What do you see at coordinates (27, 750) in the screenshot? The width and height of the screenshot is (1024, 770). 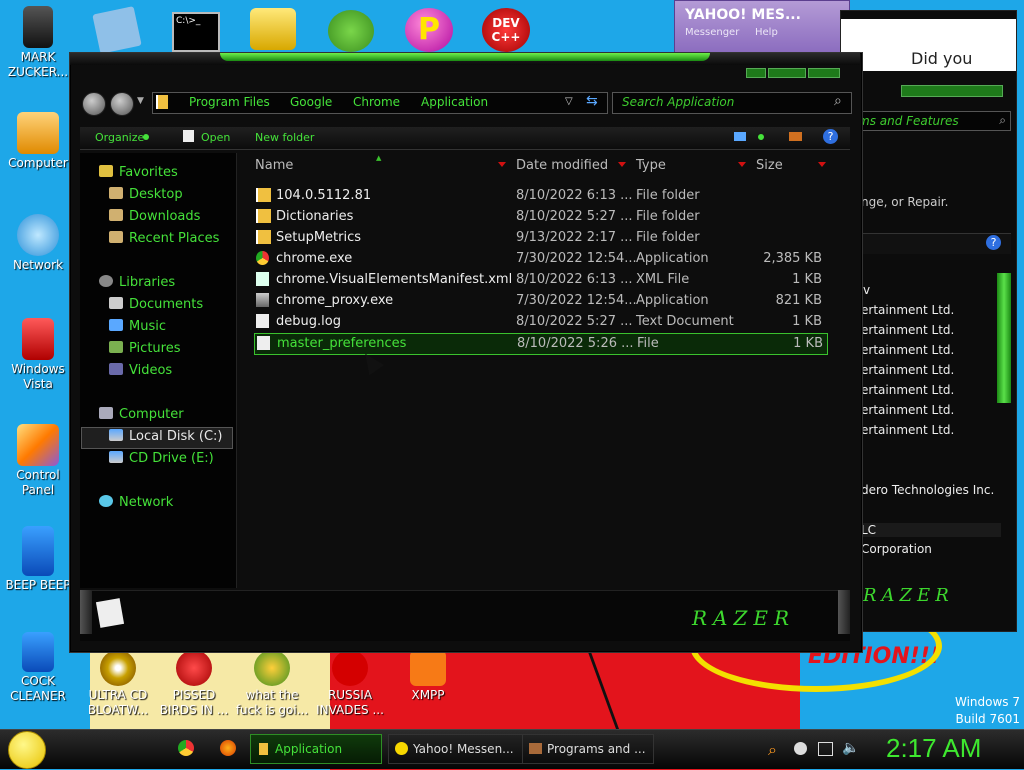 I see `start-button` at bounding box center [27, 750].